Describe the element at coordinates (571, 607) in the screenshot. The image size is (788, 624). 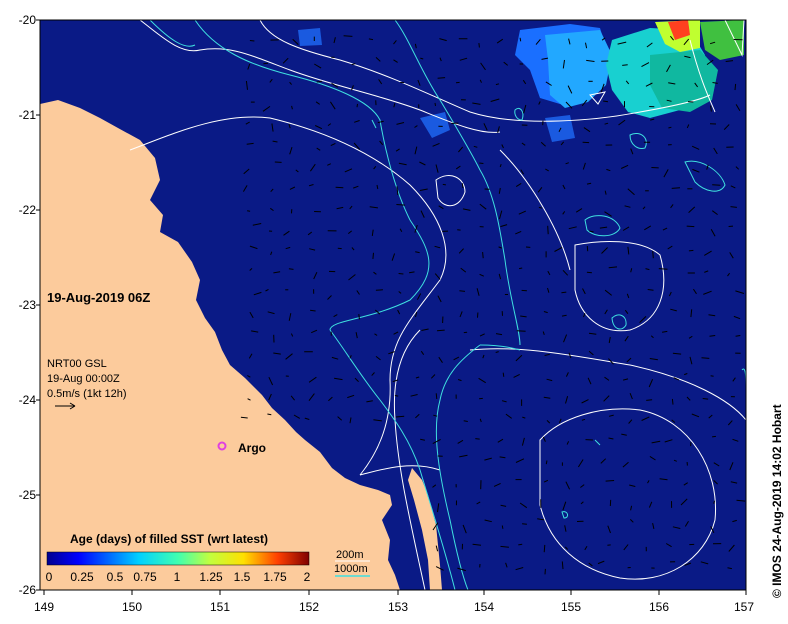
I see `lon-label: 155` at that location.